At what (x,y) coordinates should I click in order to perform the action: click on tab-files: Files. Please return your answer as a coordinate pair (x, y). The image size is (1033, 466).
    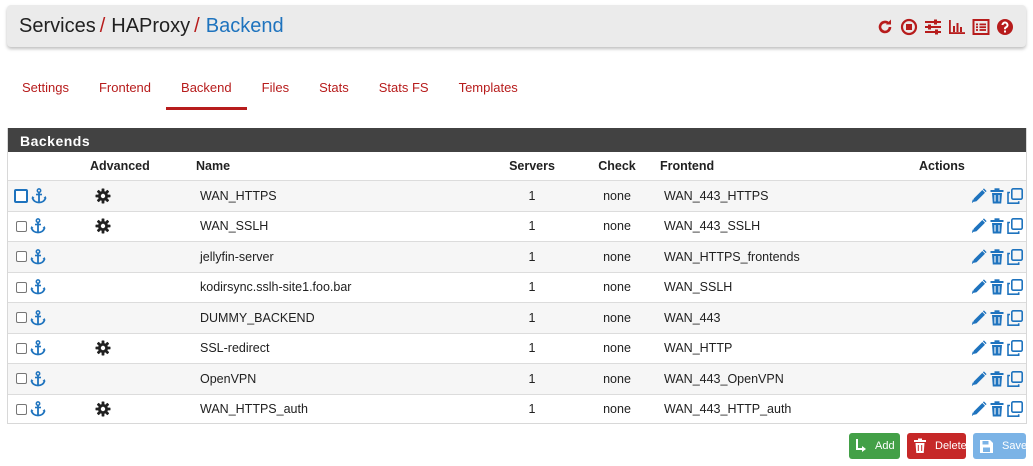
    Looking at the image, I should click on (275, 94).